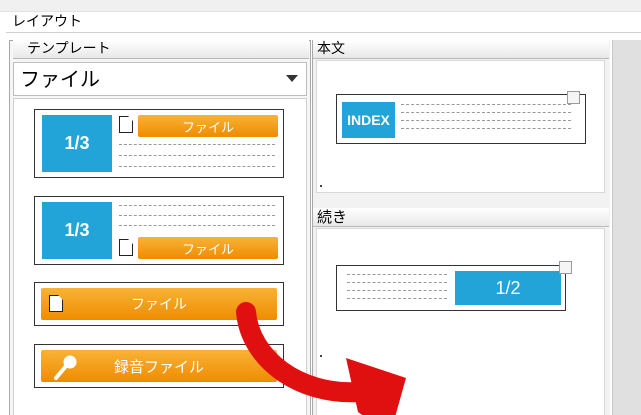  What do you see at coordinates (47, 22) in the screenshot?
I see `layout-title: レイアウト` at bounding box center [47, 22].